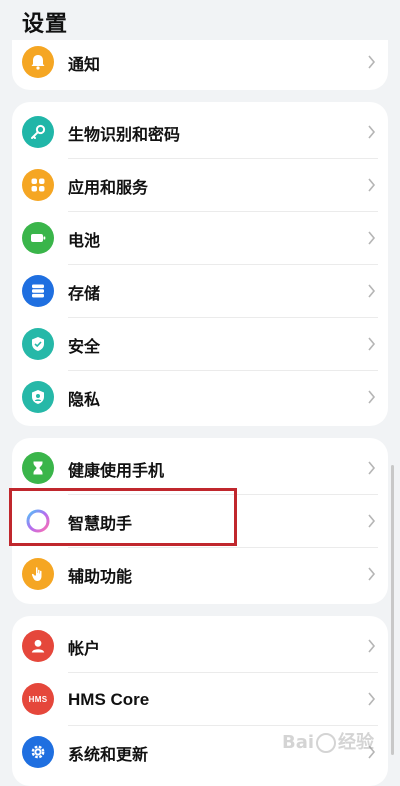  Describe the element at coordinates (200, 291) in the screenshot. I see `settings-item-storage: 存储` at that location.